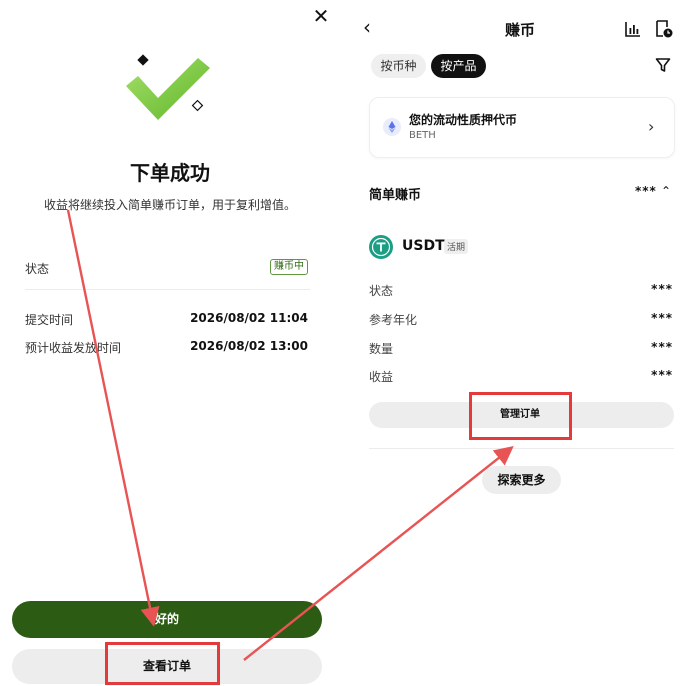 The height and width of the screenshot is (686, 695). I want to click on arrow-to-view-order, so click(113, 418).